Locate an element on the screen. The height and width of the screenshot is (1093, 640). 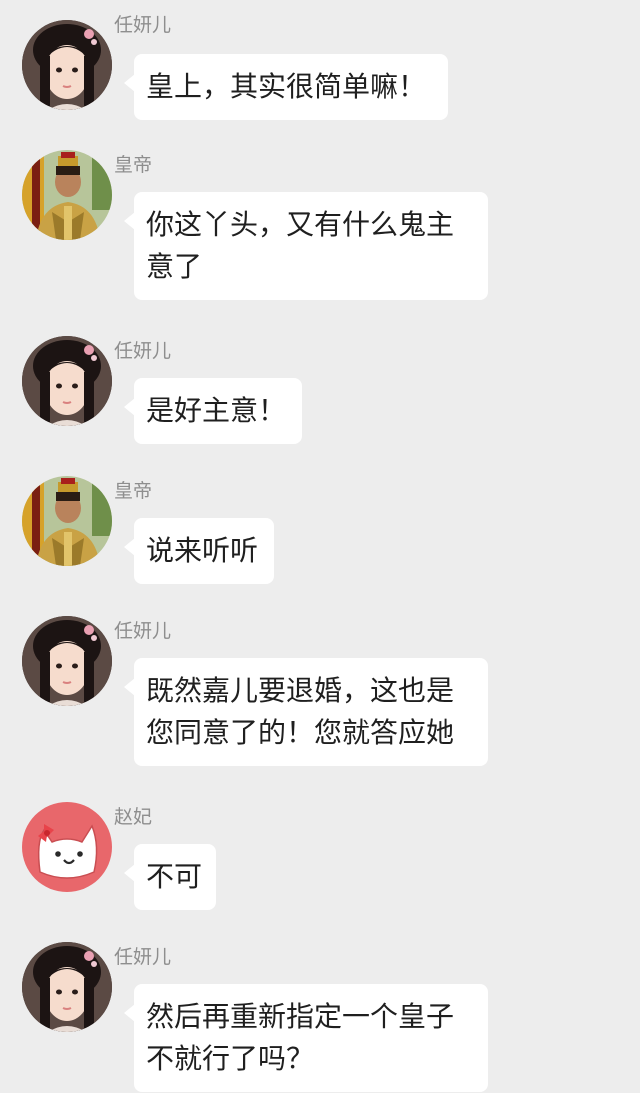
message-bubble: 既然嘉儿要退婚，这也是 您同意了的！您就答应她 is located at coordinates (306, 712).